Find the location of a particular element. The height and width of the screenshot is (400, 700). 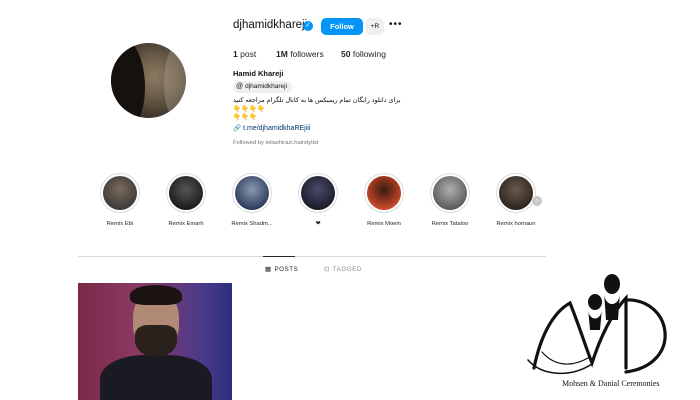

following-count-value: 50 is located at coordinates (346, 54).